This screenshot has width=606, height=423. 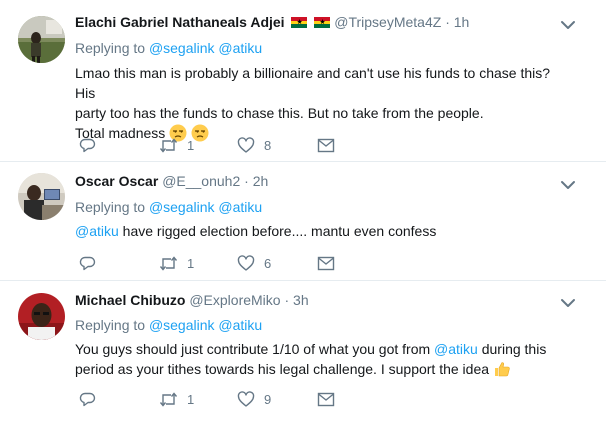 I want to click on tweet-actions: 1 6, so click(x=225, y=263).